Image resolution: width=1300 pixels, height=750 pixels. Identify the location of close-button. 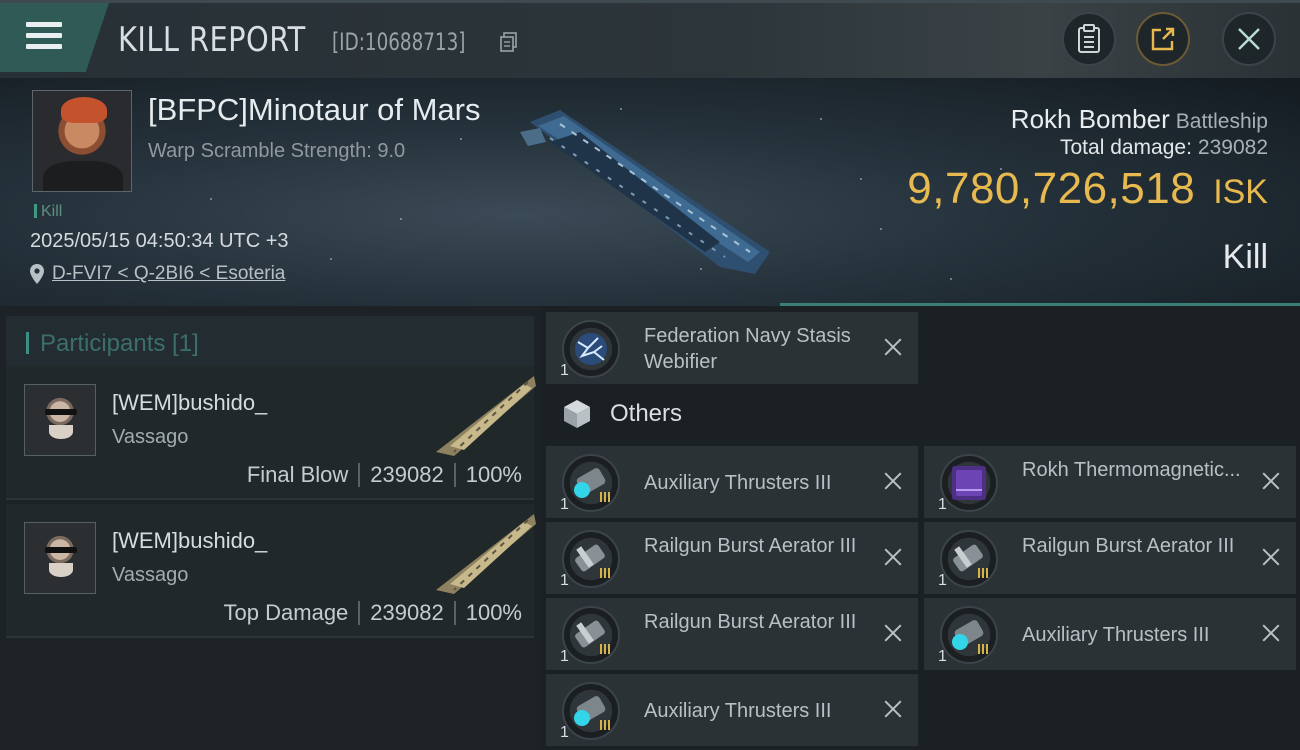
(1249, 39).